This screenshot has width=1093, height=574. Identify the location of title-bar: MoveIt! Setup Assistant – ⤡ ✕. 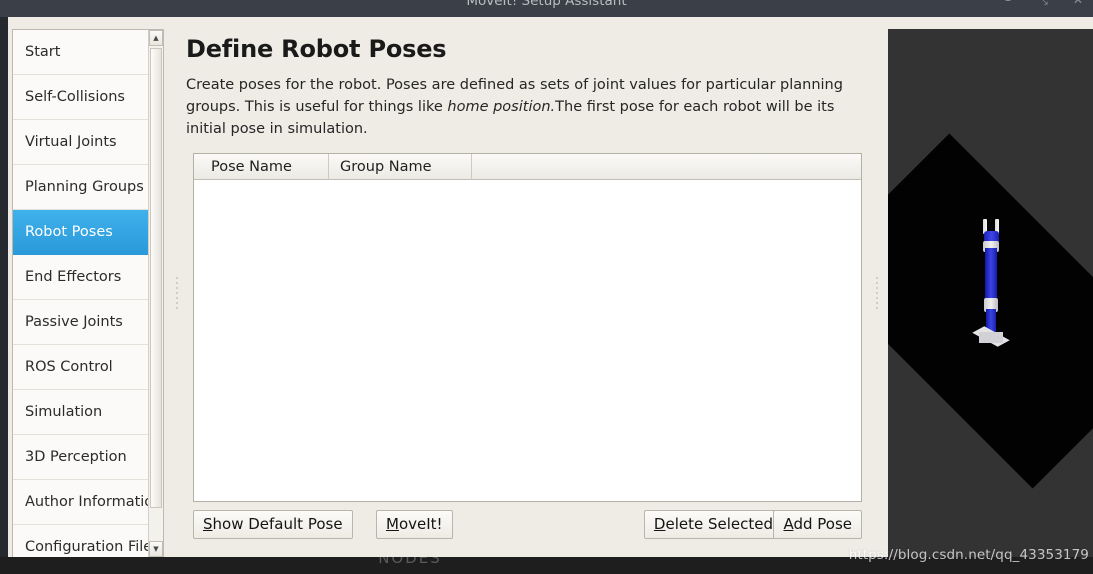
(546, 8).